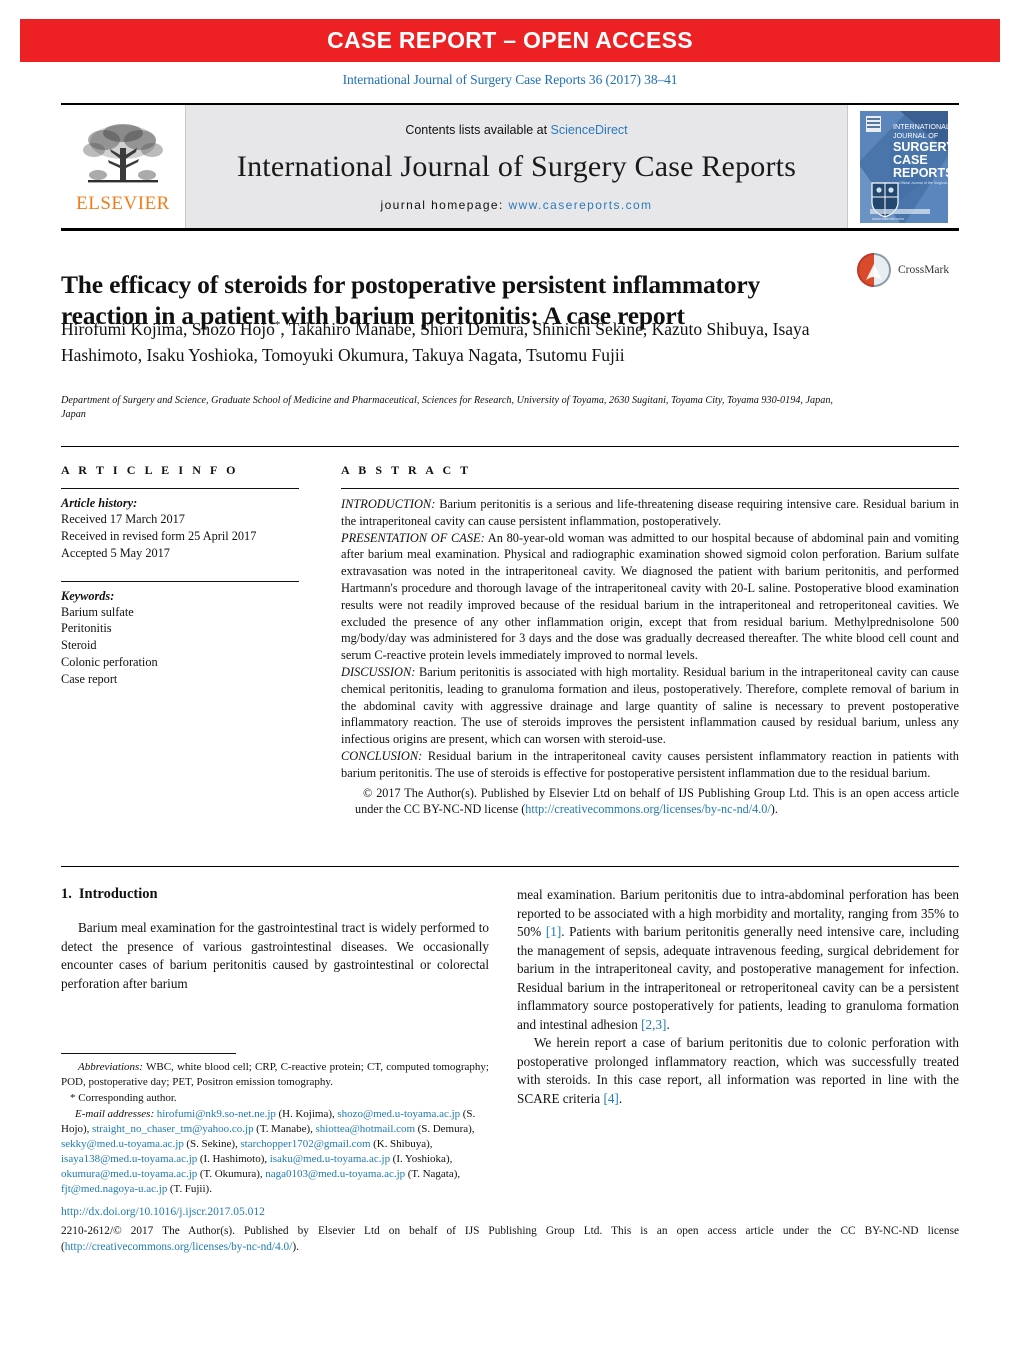 This screenshot has width=1020, height=1351. Describe the element at coordinates (123, 519) in the screenshot. I see `article-history-received: Received 17 March 2017` at that location.